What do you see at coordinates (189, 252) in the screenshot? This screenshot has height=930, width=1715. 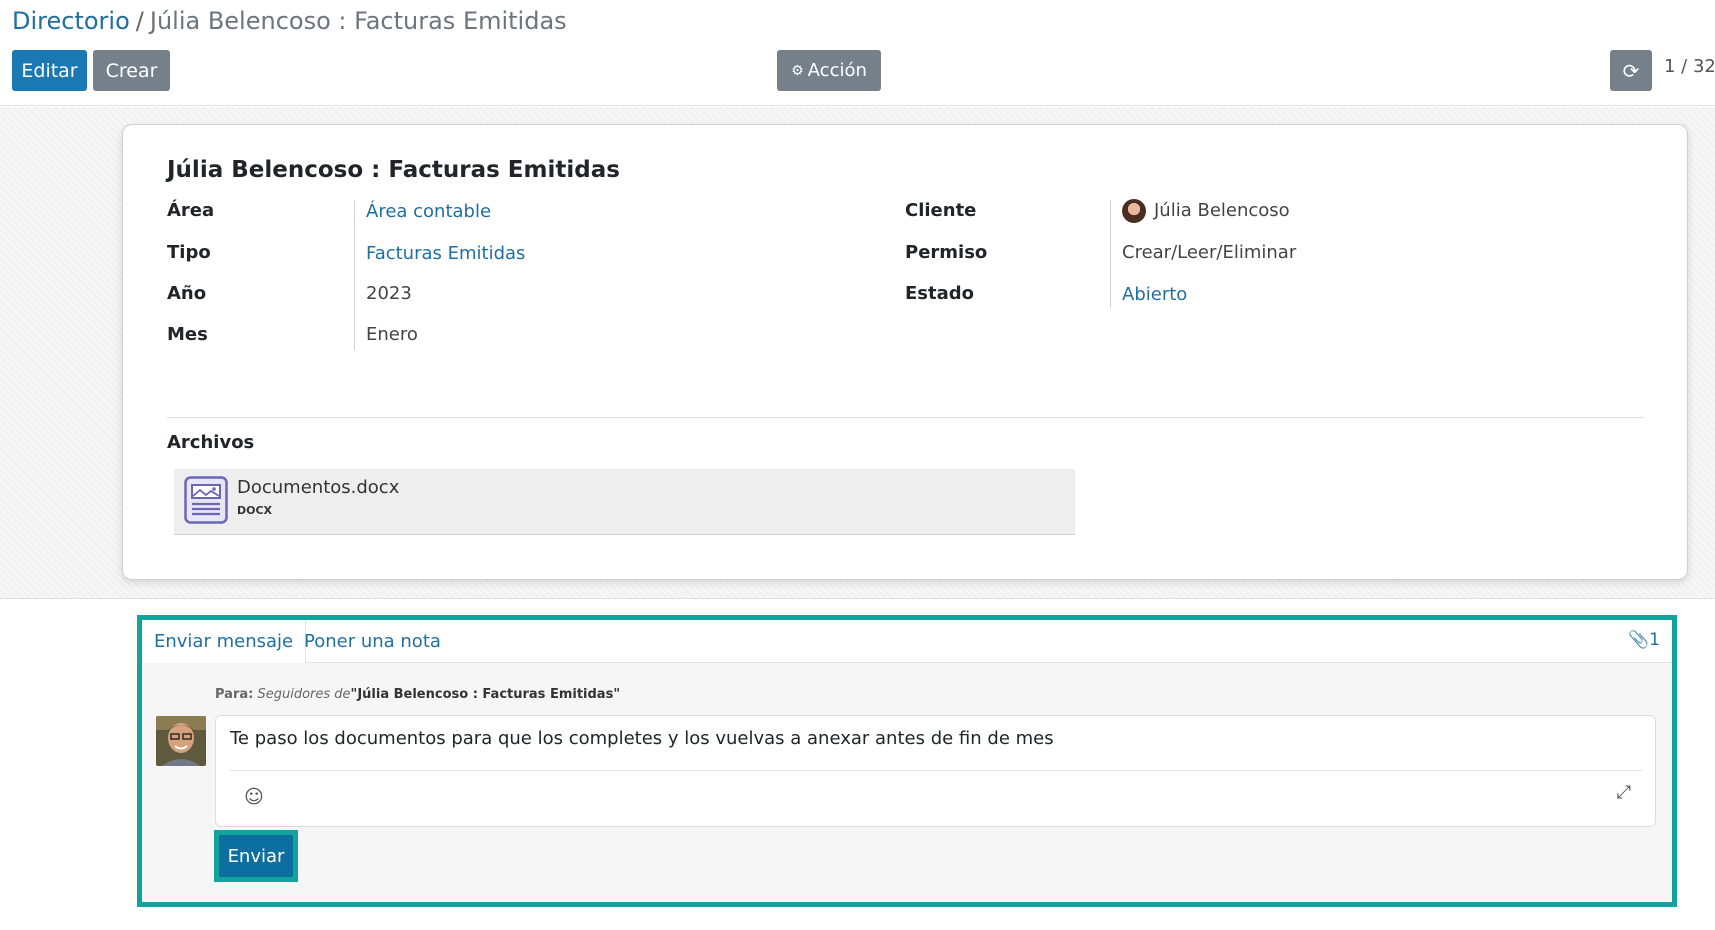 I see `field-label-tipo: Tipo` at bounding box center [189, 252].